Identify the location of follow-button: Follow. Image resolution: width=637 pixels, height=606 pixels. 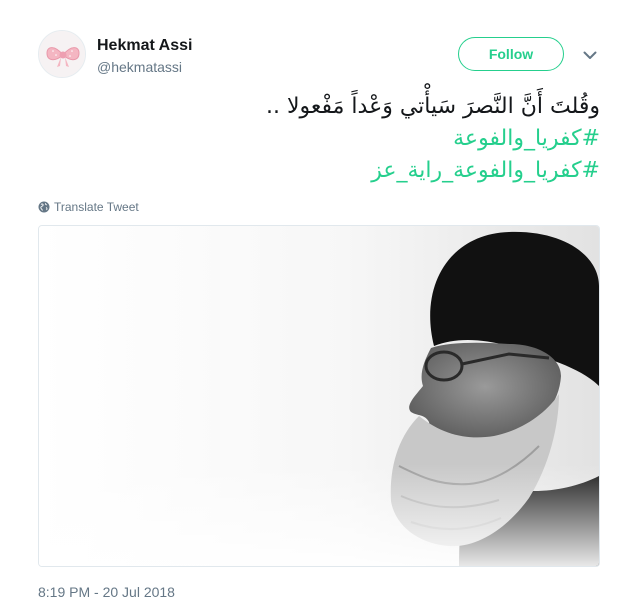
(511, 54).